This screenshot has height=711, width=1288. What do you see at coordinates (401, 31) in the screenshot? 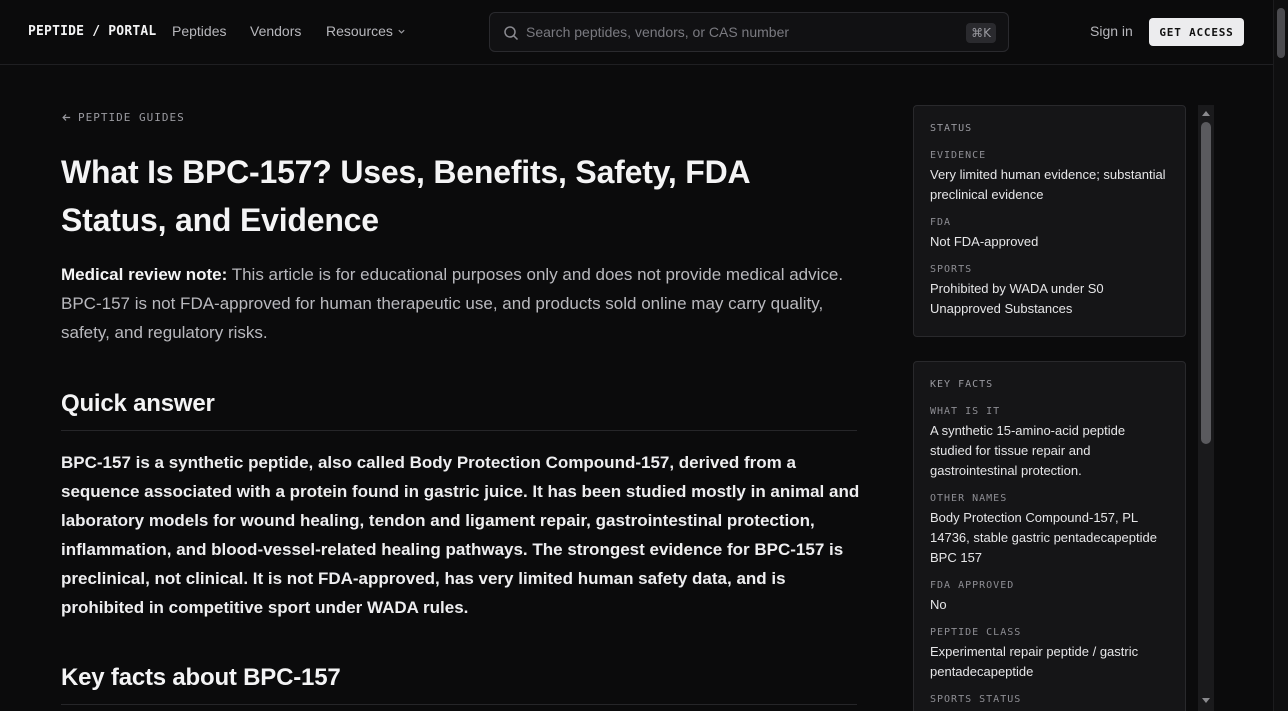
I see `chevron-down-icon` at bounding box center [401, 31].